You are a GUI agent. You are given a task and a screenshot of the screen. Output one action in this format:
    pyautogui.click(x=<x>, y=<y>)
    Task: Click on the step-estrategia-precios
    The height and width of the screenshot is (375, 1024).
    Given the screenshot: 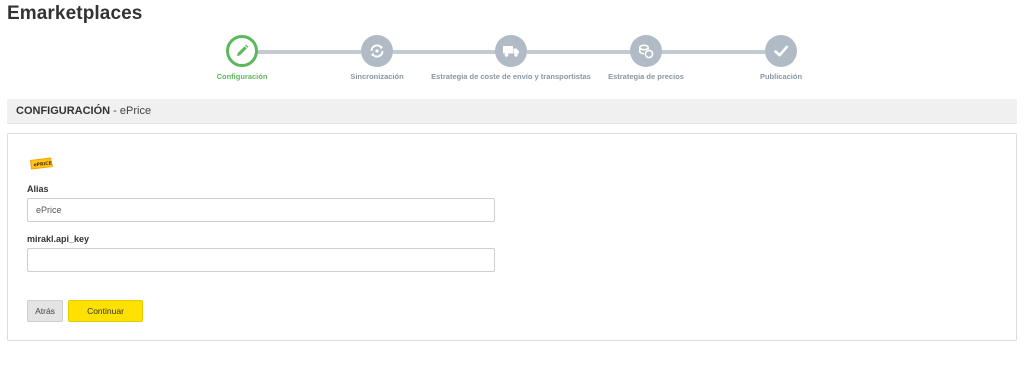 What is the action you would take?
    pyautogui.click(x=646, y=51)
    